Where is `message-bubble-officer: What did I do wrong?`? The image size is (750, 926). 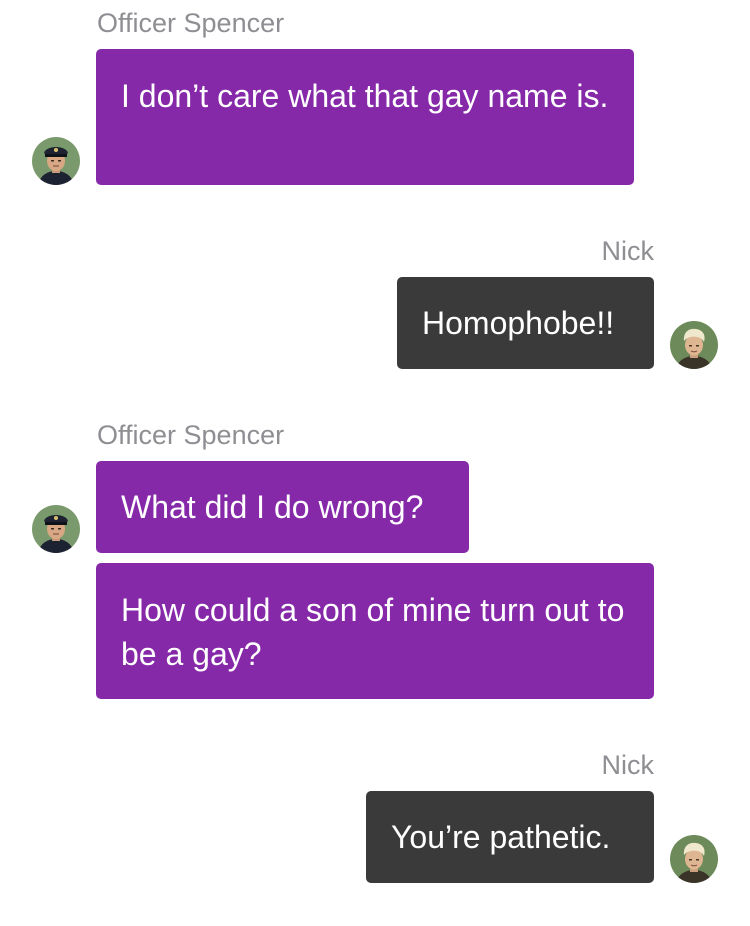
message-bubble-officer: What did I do wrong? is located at coordinates (282, 507).